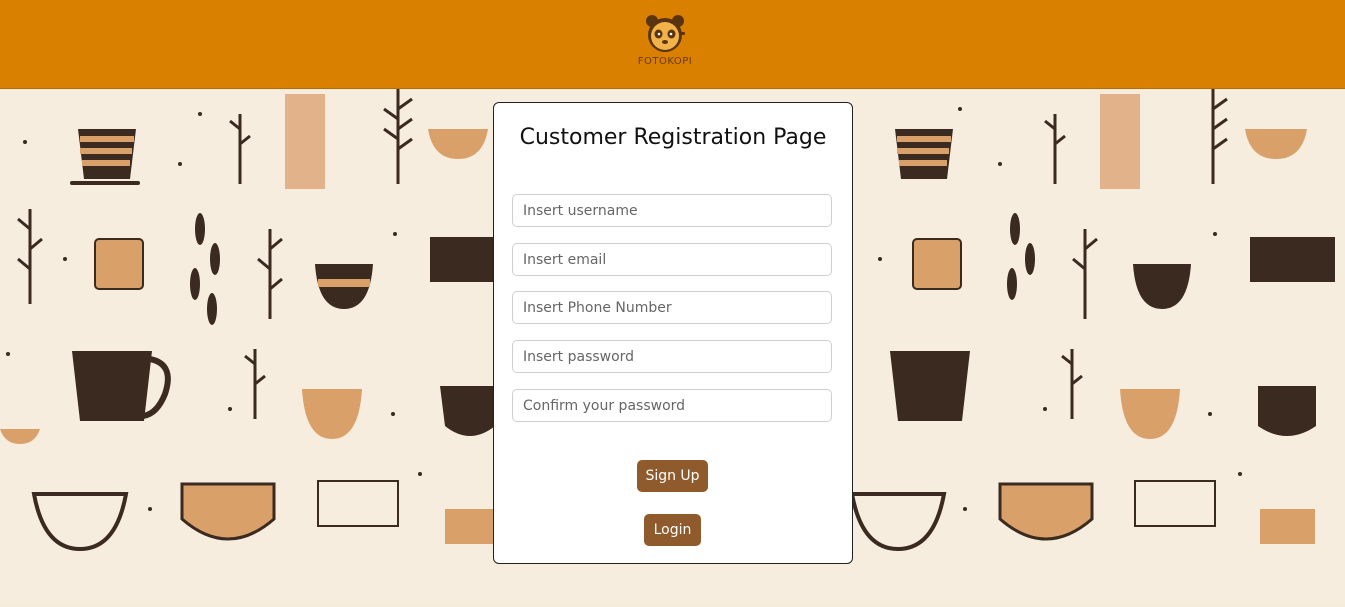 The width and height of the screenshot is (1345, 607). Describe the element at coordinates (665, 61) in the screenshot. I see `brand-name: FOTOKOPI` at that location.